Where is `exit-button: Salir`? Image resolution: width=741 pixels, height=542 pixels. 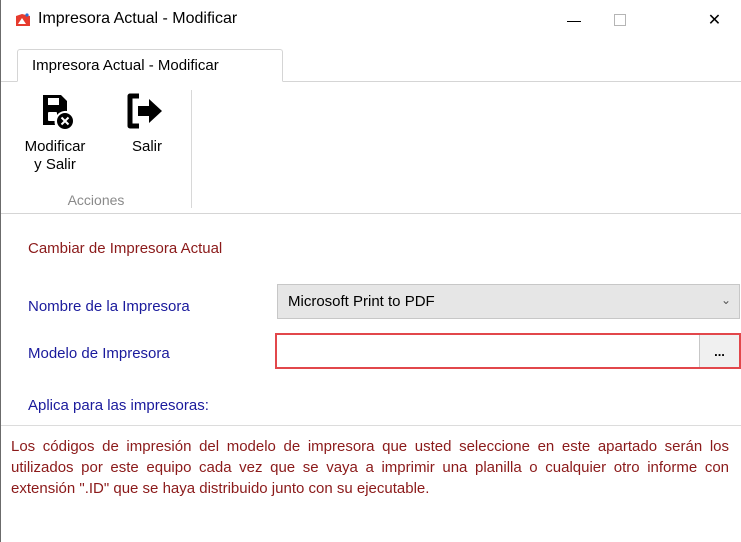
exit-button: Salir is located at coordinates (147, 124).